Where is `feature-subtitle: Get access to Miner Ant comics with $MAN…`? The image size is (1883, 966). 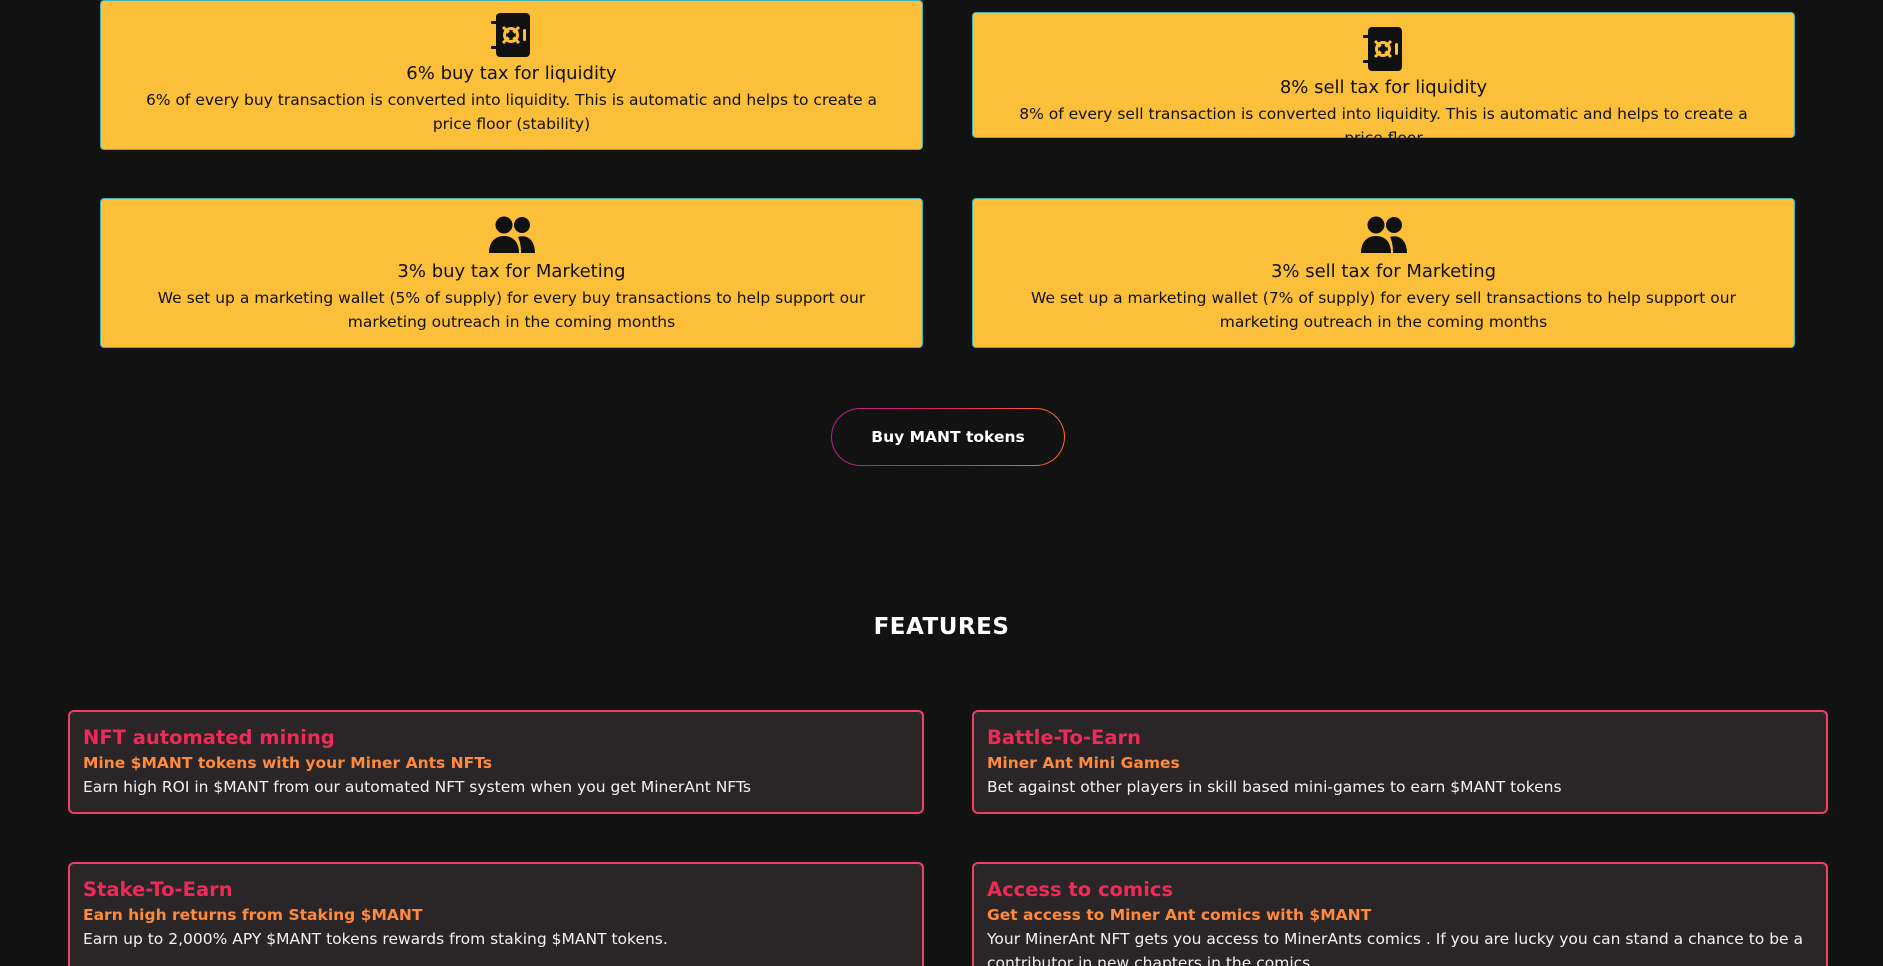 feature-subtitle: Get access to Miner Ant comics with $MAN… is located at coordinates (1179, 915).